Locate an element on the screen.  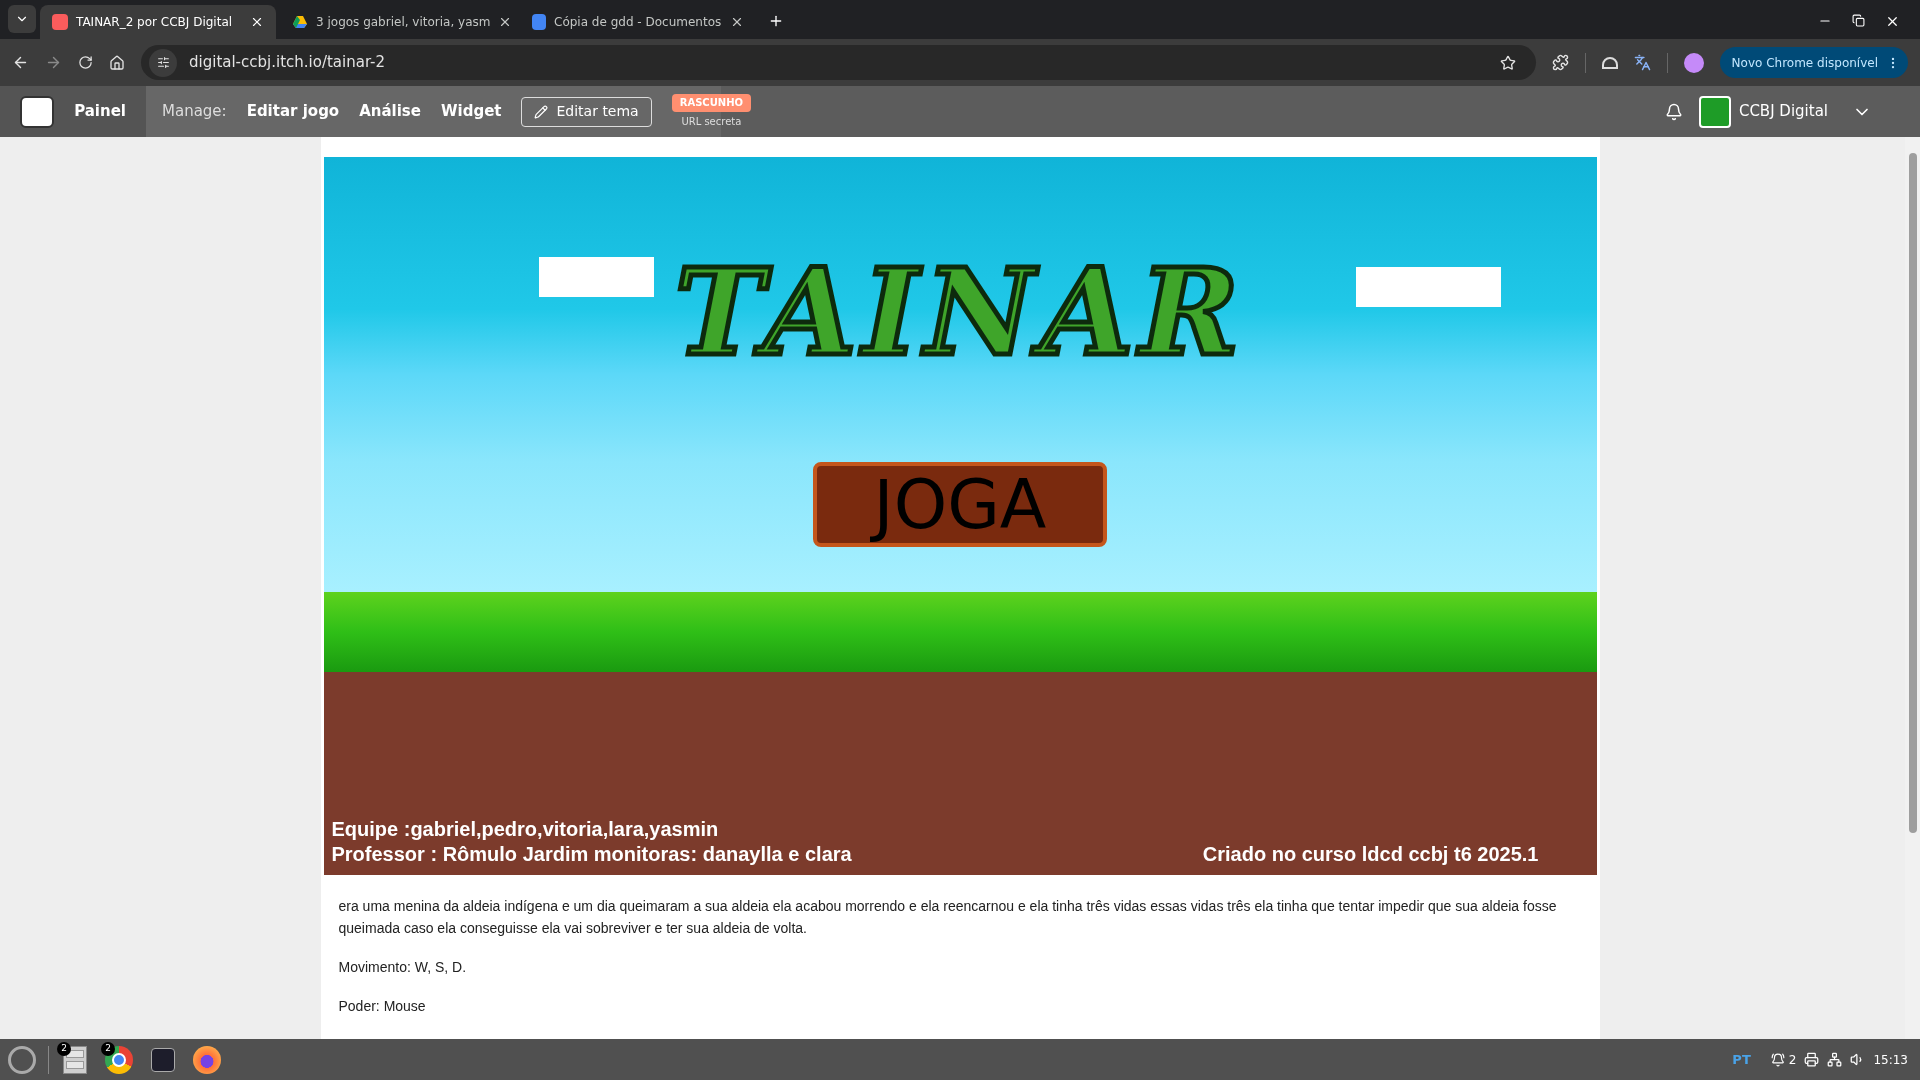
edit-theme-button: Editar tema is located at coordinates (586, 111).